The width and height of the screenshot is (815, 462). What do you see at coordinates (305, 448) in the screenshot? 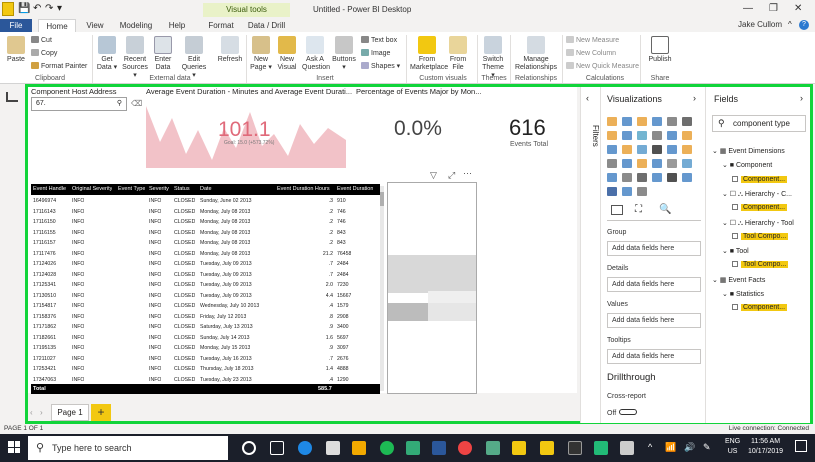
I see `edge-icon` at bounding box center [305, 448].